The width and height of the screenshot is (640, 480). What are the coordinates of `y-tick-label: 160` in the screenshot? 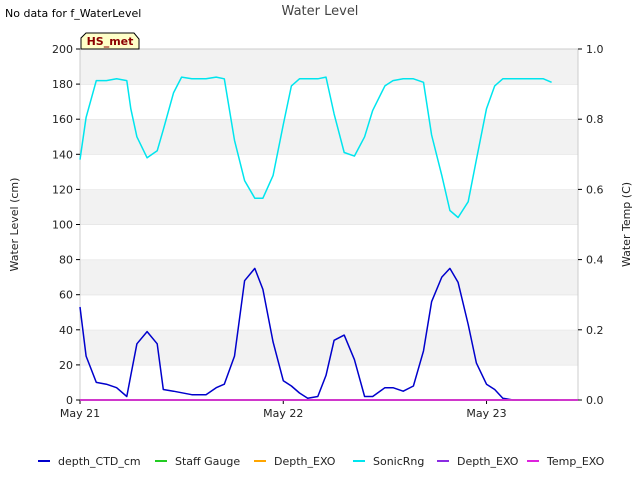 It's located at (62, 119).